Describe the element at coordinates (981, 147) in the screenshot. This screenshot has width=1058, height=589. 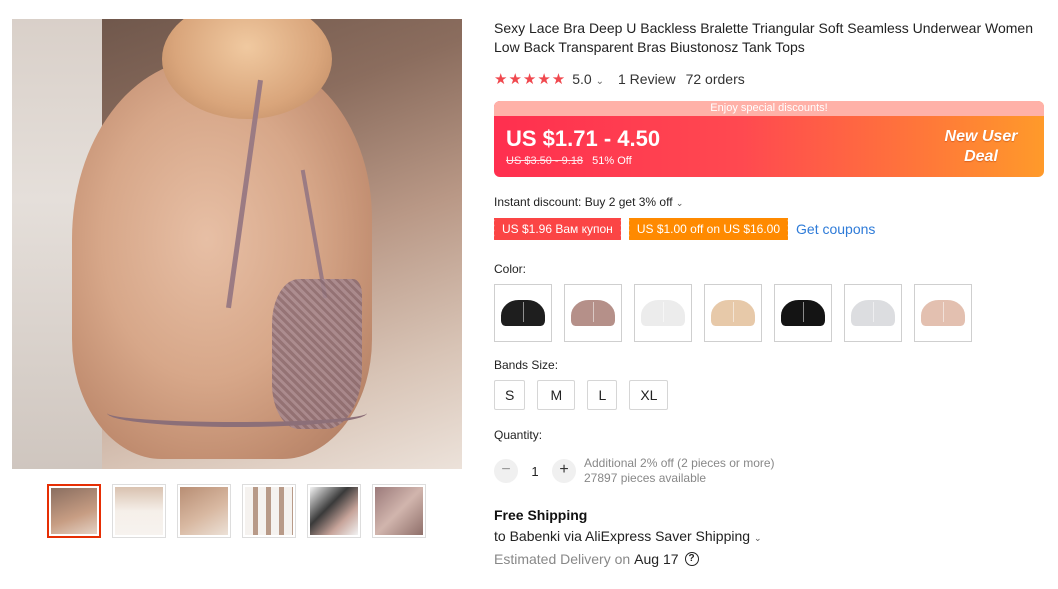
I see `new-user-deal-badge: New User Deal` at that location.